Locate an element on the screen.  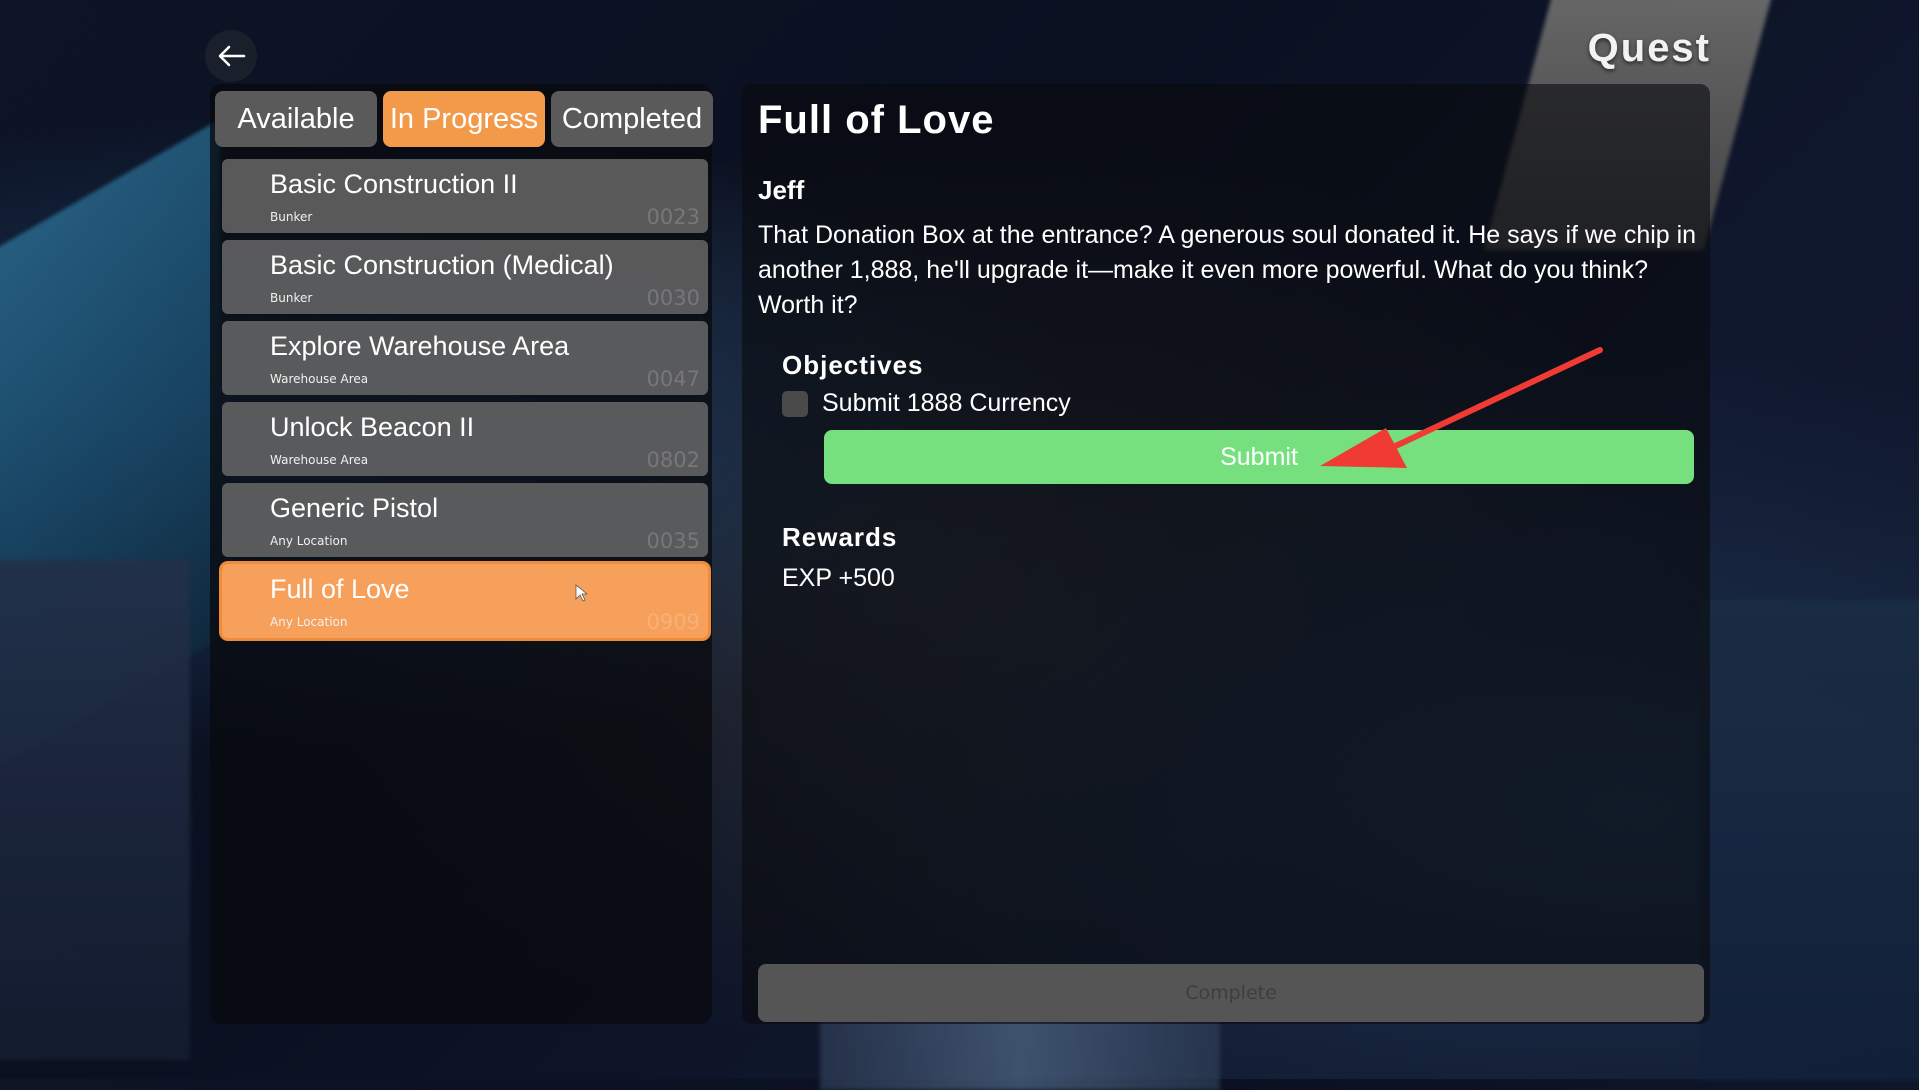
quest-name: Unlock Beacon II is located at coordinates (372, 427).